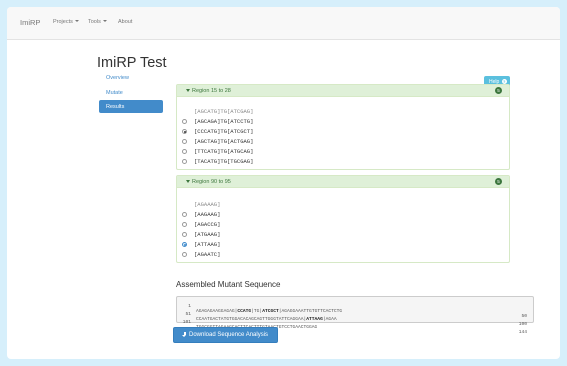  I want to click on download-sequence-analysis-button: Download Sequence Analysis, so click(225, 335).